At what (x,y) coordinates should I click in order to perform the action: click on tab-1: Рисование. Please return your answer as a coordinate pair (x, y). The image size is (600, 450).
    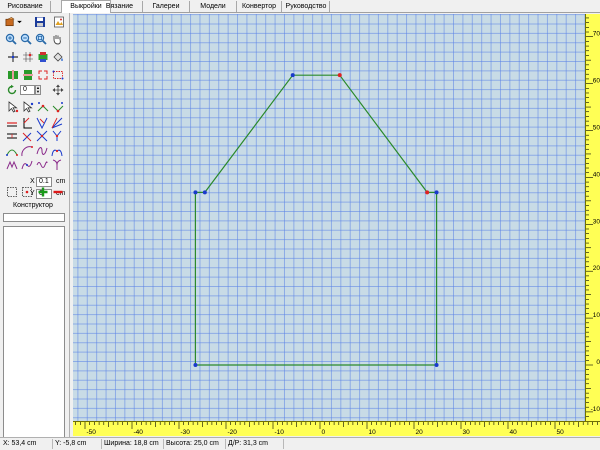
    Looking at the image, I should click on (25, 6).